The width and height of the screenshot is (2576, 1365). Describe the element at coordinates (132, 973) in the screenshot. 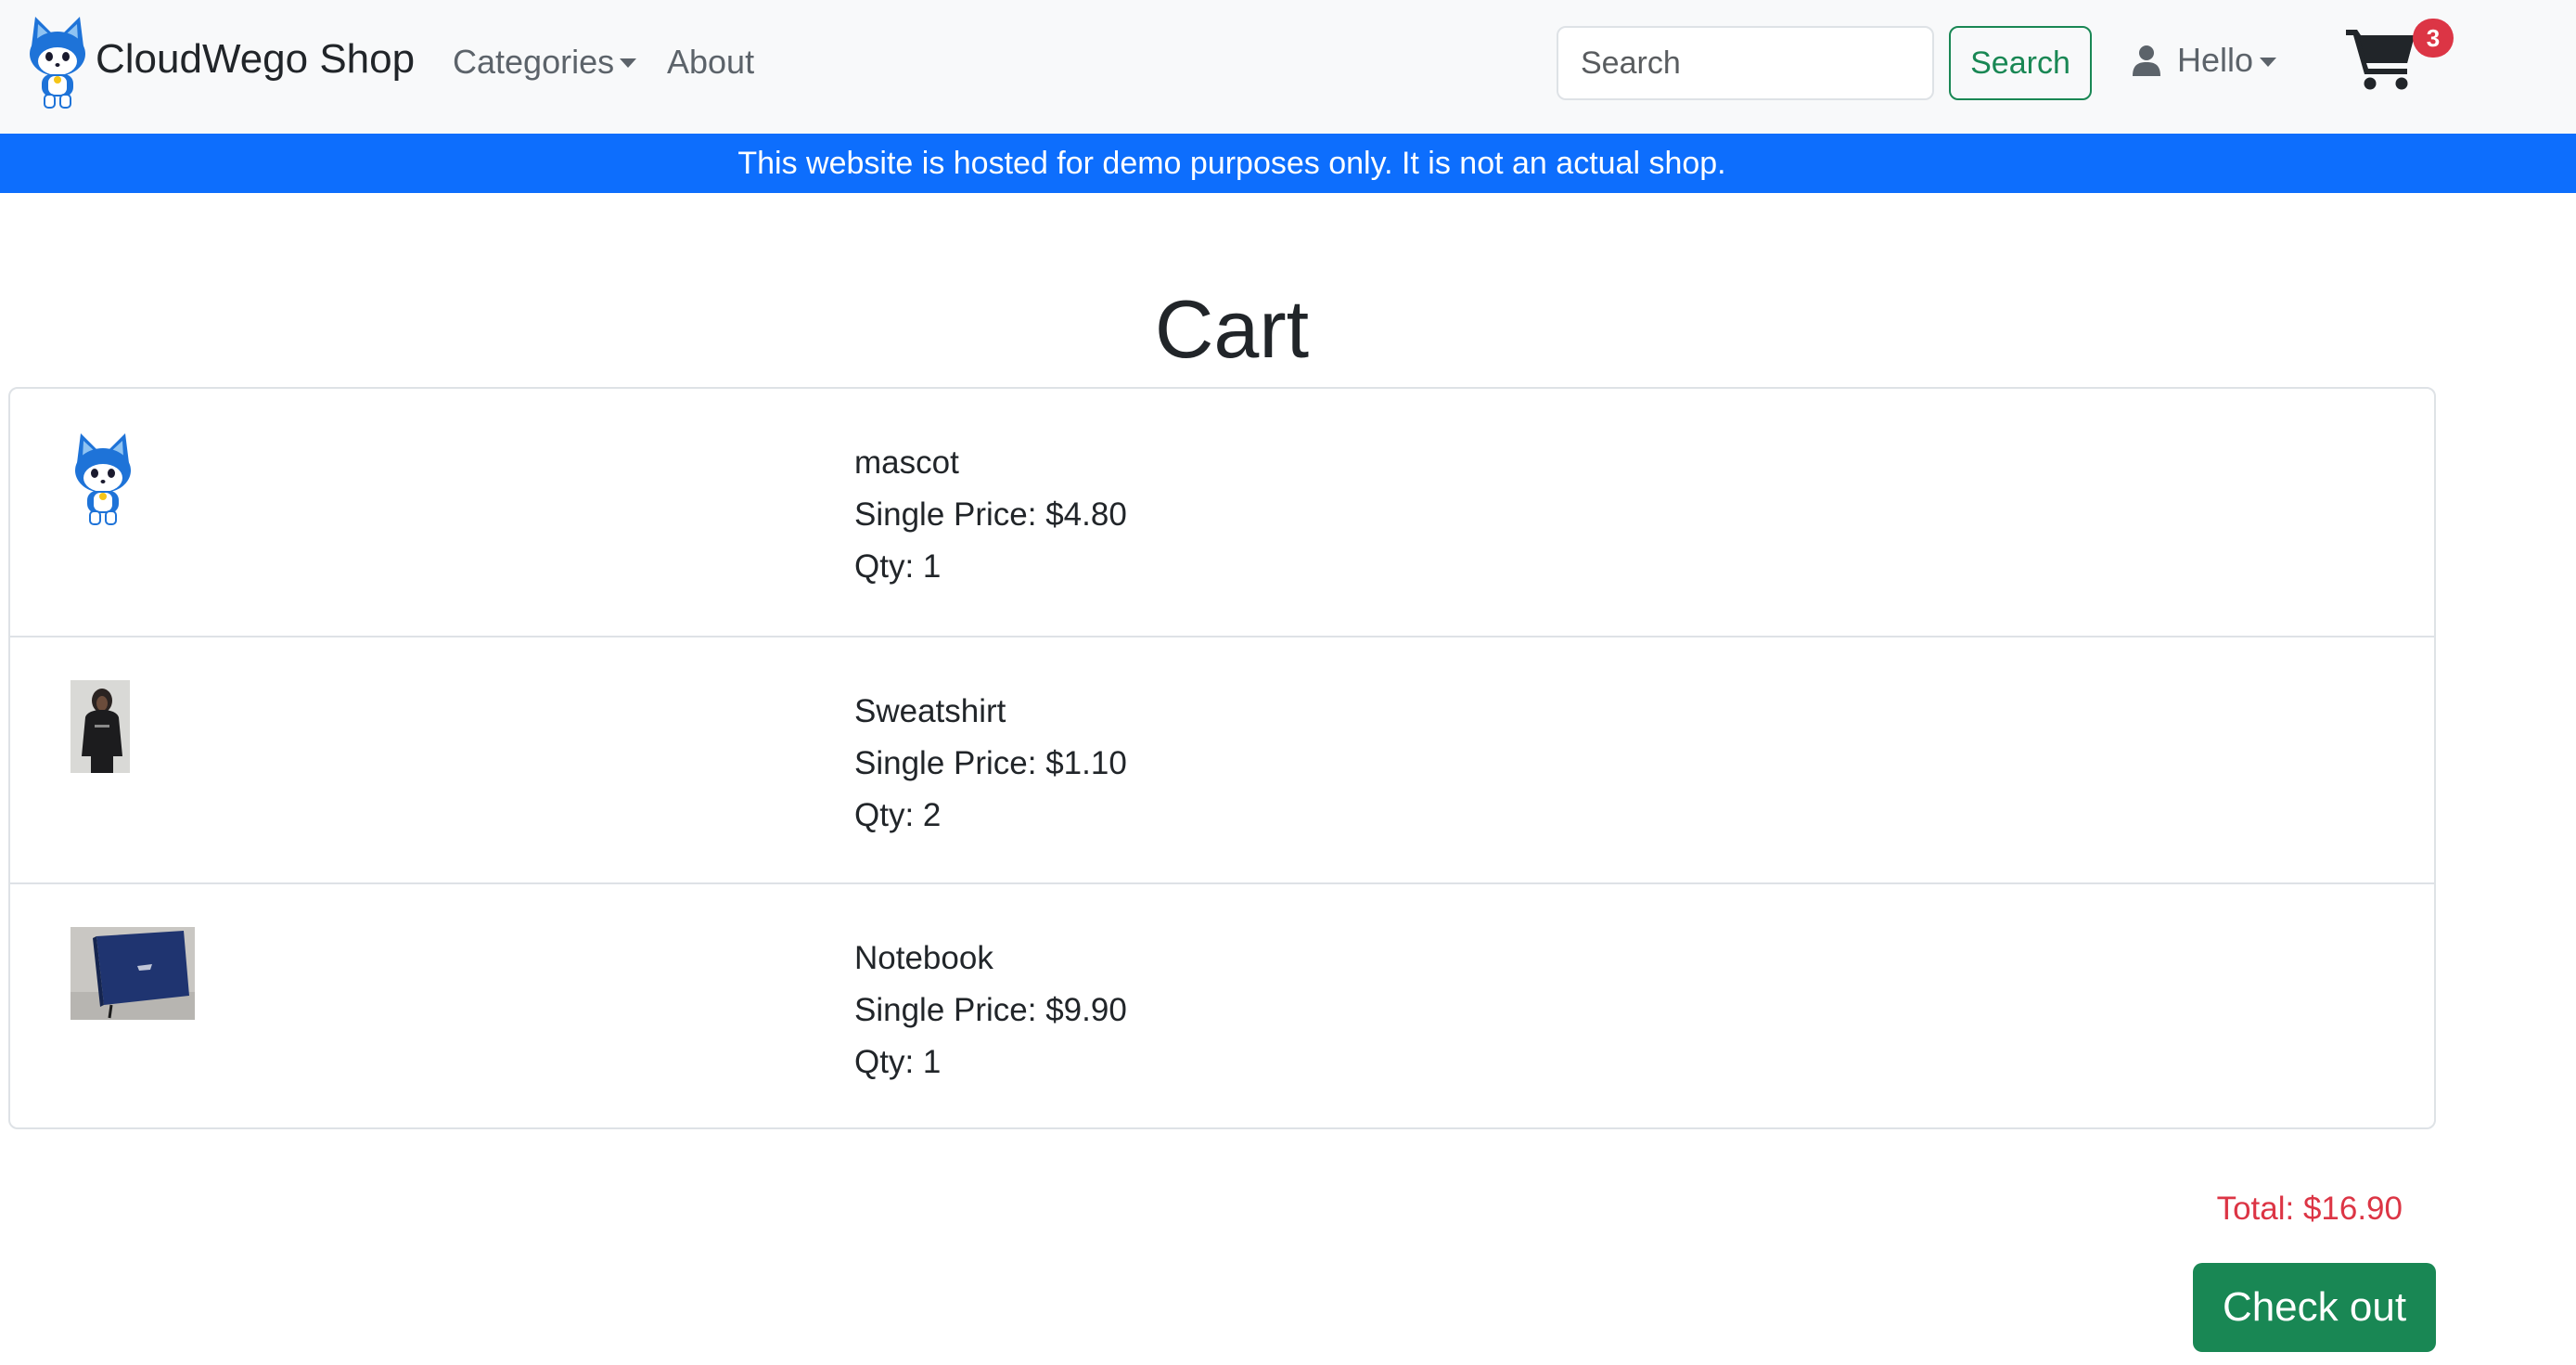

I see `notebook-photo` at that location.